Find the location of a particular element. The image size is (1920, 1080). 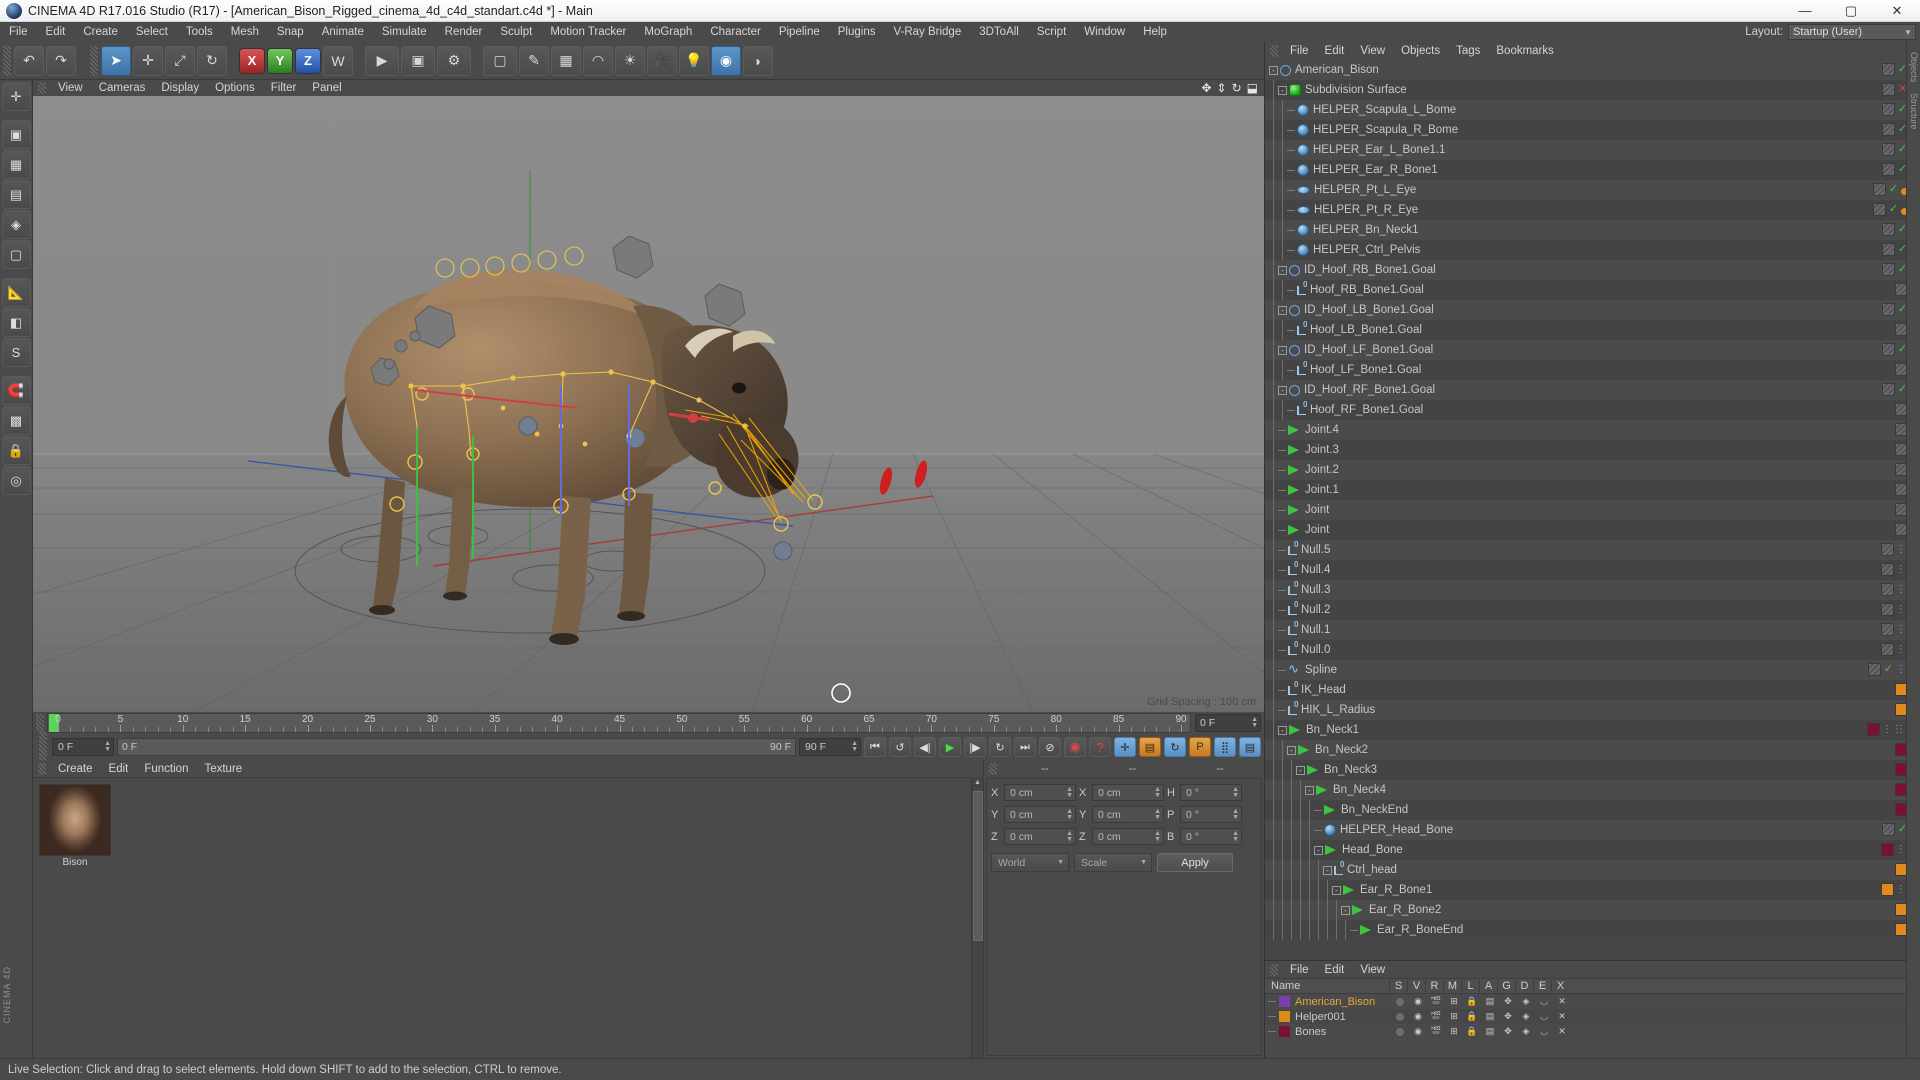

previous-frame-button: ◀| is located at coordinates (925, 747).